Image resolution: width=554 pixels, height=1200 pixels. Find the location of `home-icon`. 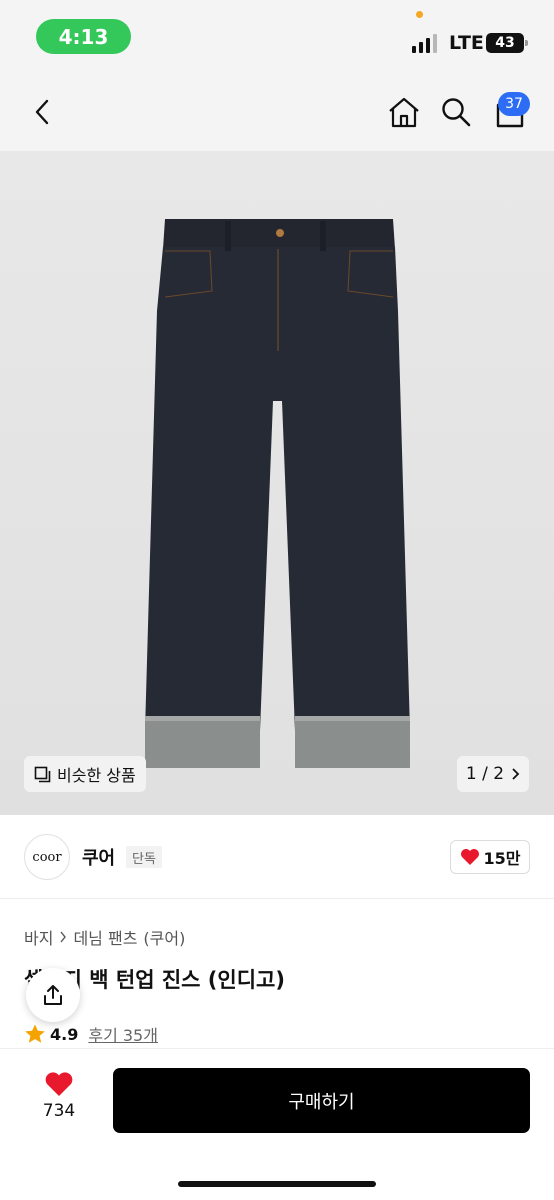

home-icon is located at coordinates (404, 112).